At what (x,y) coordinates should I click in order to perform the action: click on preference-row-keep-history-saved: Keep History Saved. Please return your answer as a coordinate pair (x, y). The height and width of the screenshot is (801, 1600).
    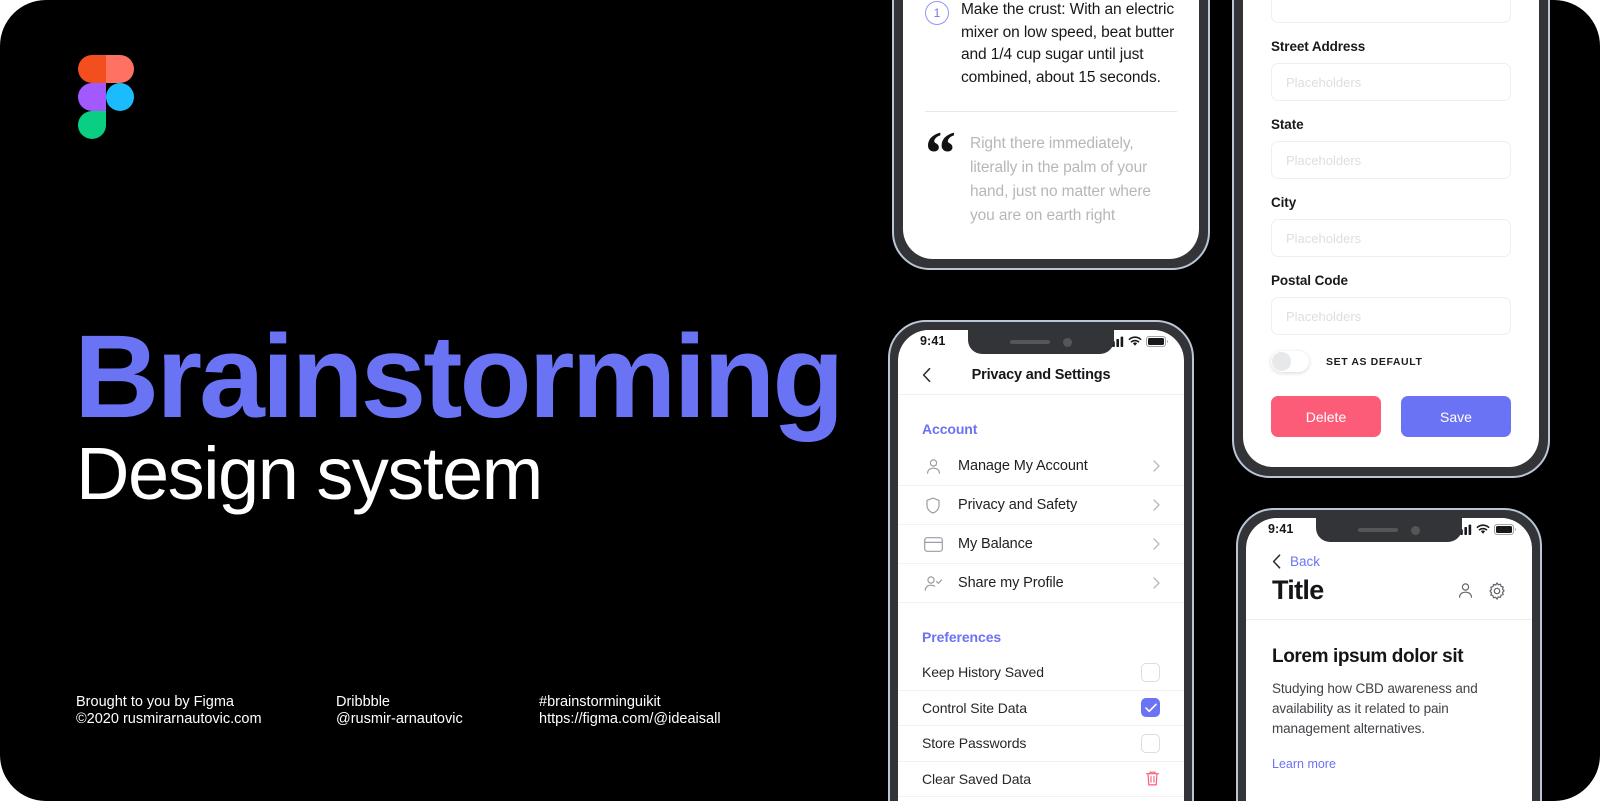
    Looking at the image, I should click on (1041, 673).